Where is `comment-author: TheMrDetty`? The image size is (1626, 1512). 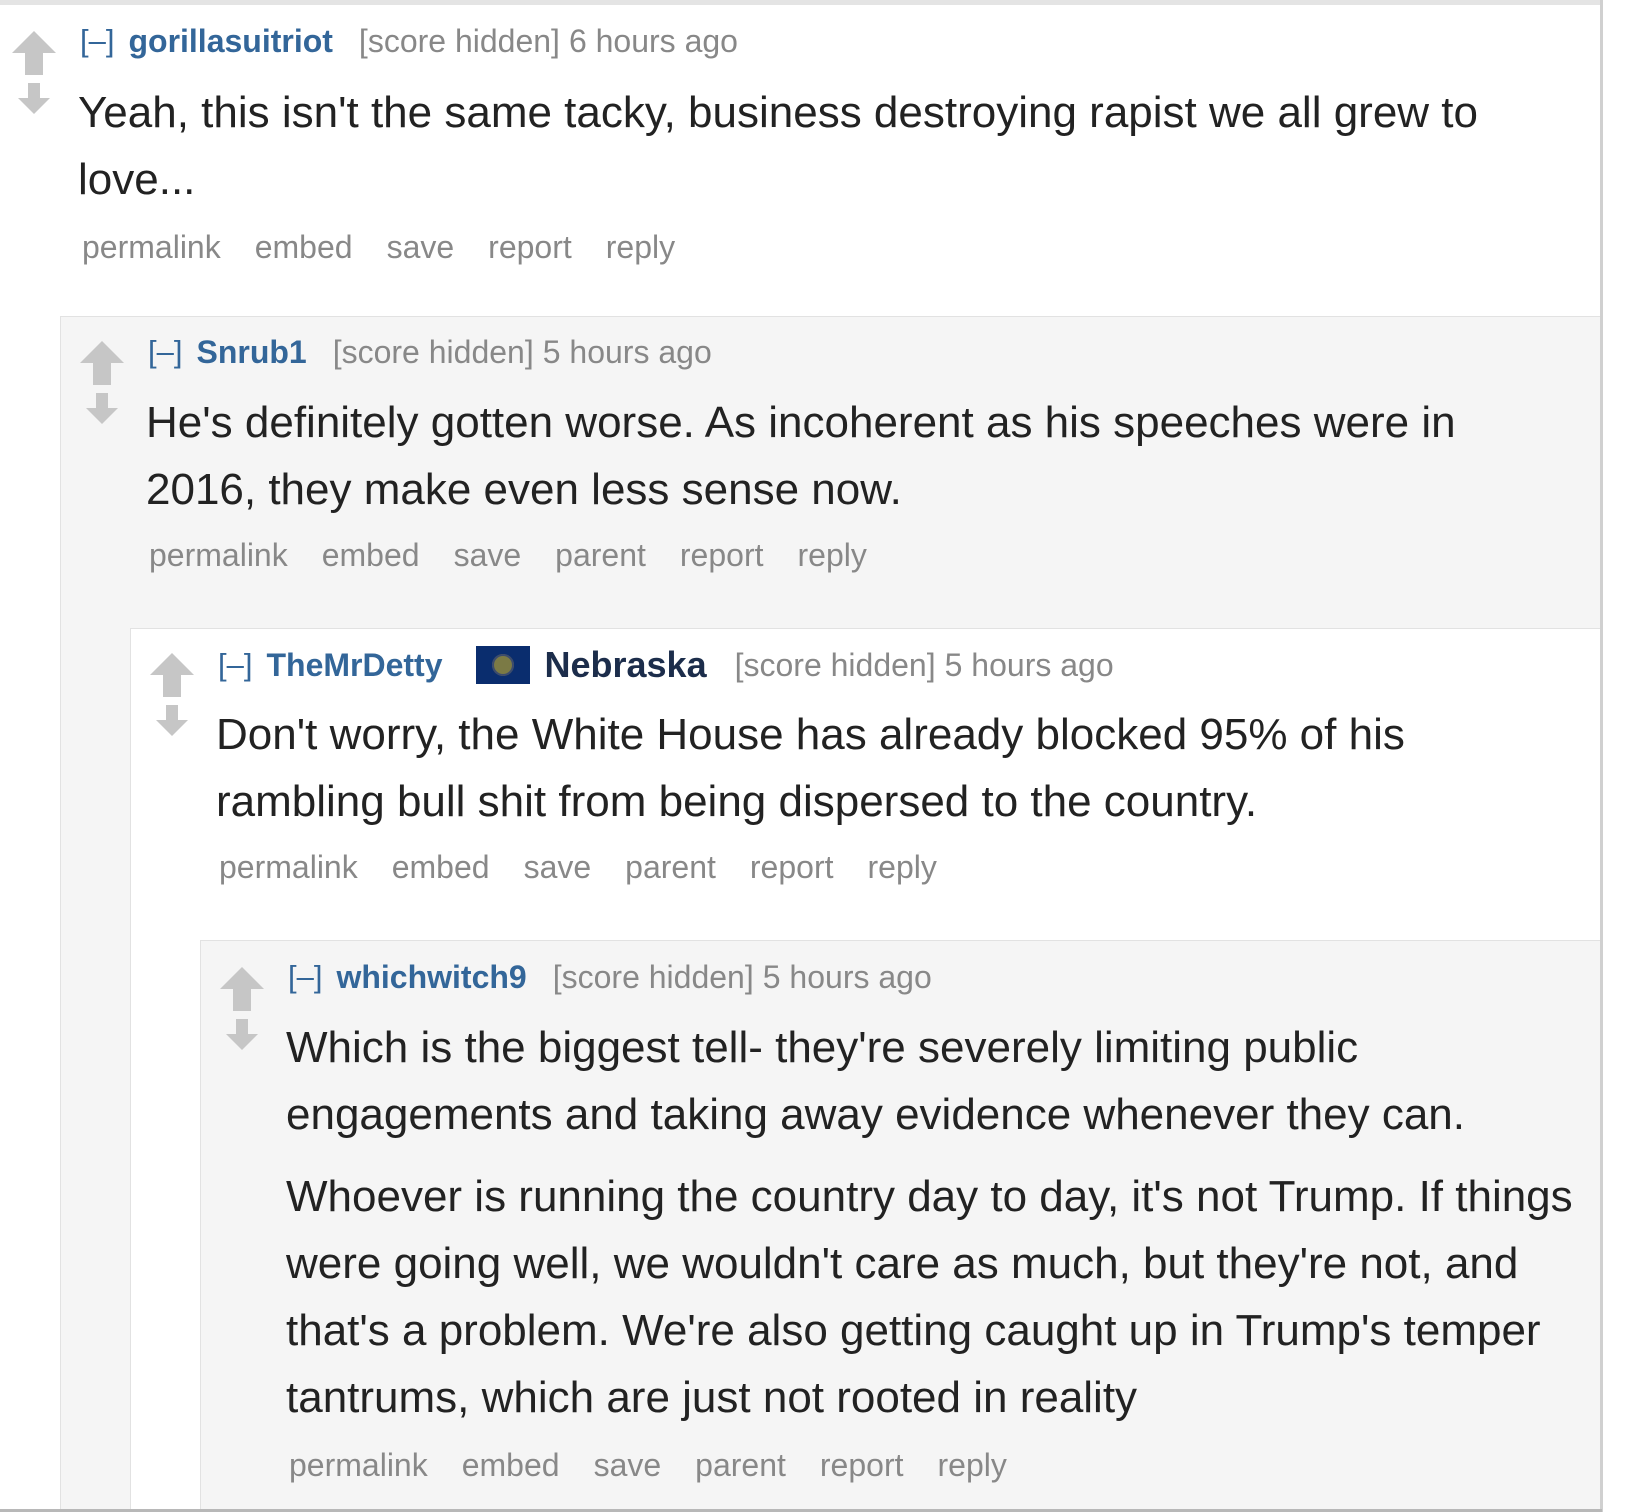
comment-author: TheMrDetty is located at coordinates (354, 665).